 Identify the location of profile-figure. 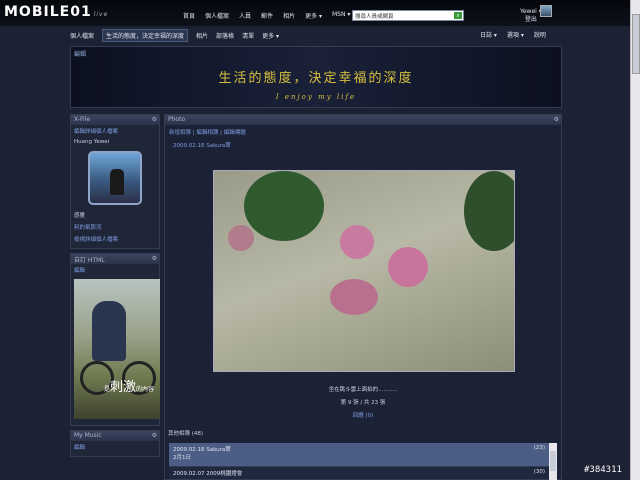
(117, 182).